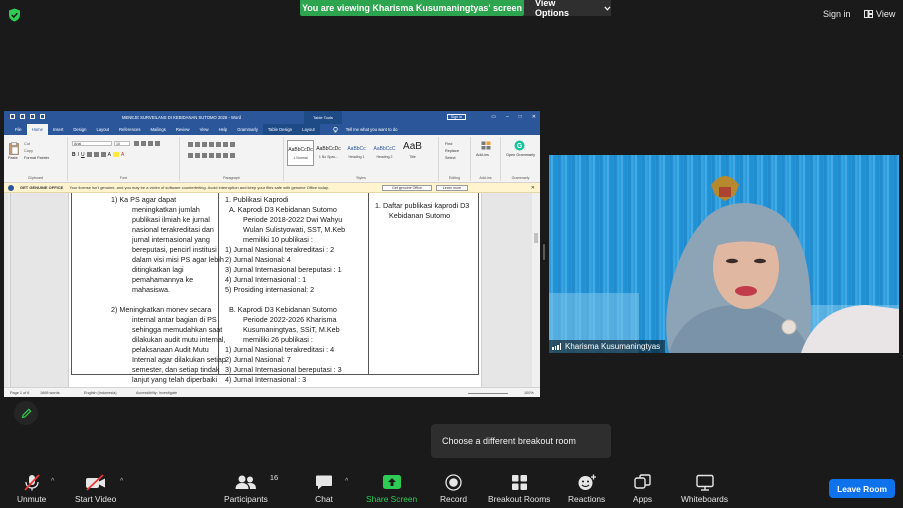  Describe the element at coordinates (150, 143) in the screenshot. I see `change-case-icon` at that location.